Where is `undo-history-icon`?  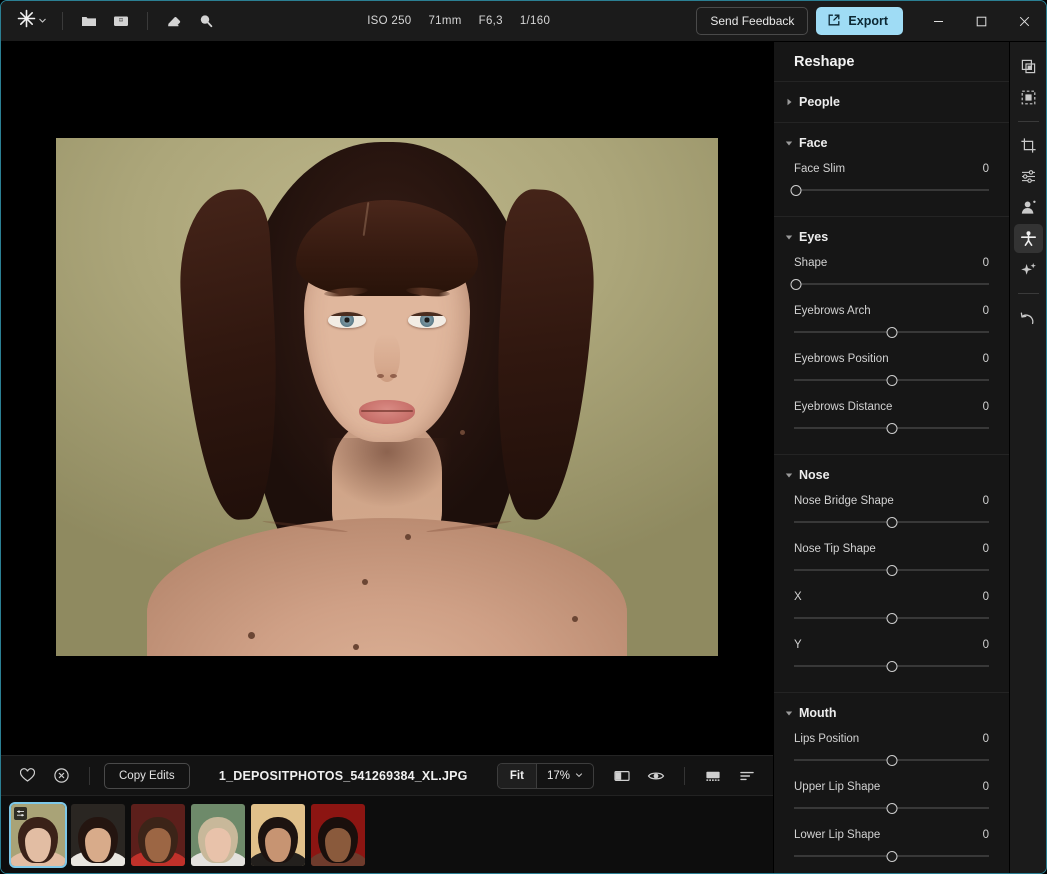 undo-history-icon is located at coordinates (1028, 317).